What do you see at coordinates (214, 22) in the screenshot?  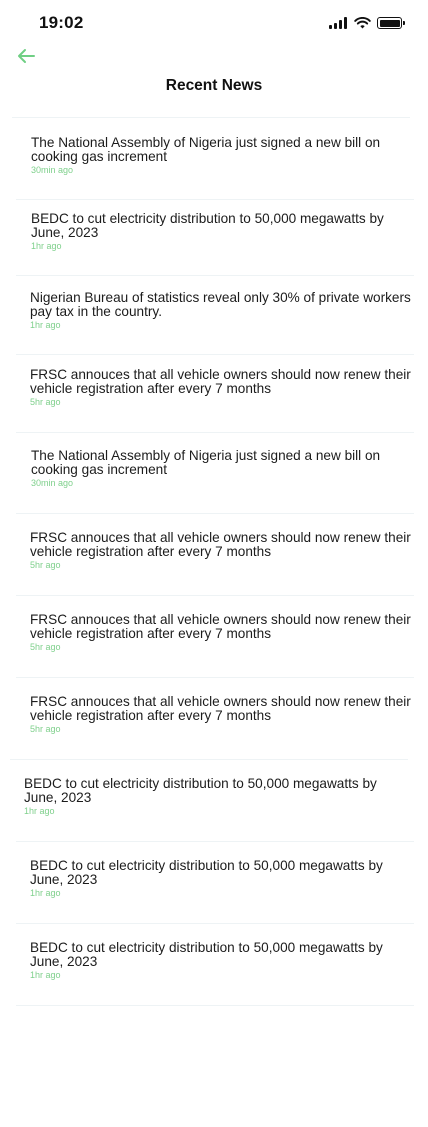 I see `status-bar: 19:02` at bounding box center [214, 22].